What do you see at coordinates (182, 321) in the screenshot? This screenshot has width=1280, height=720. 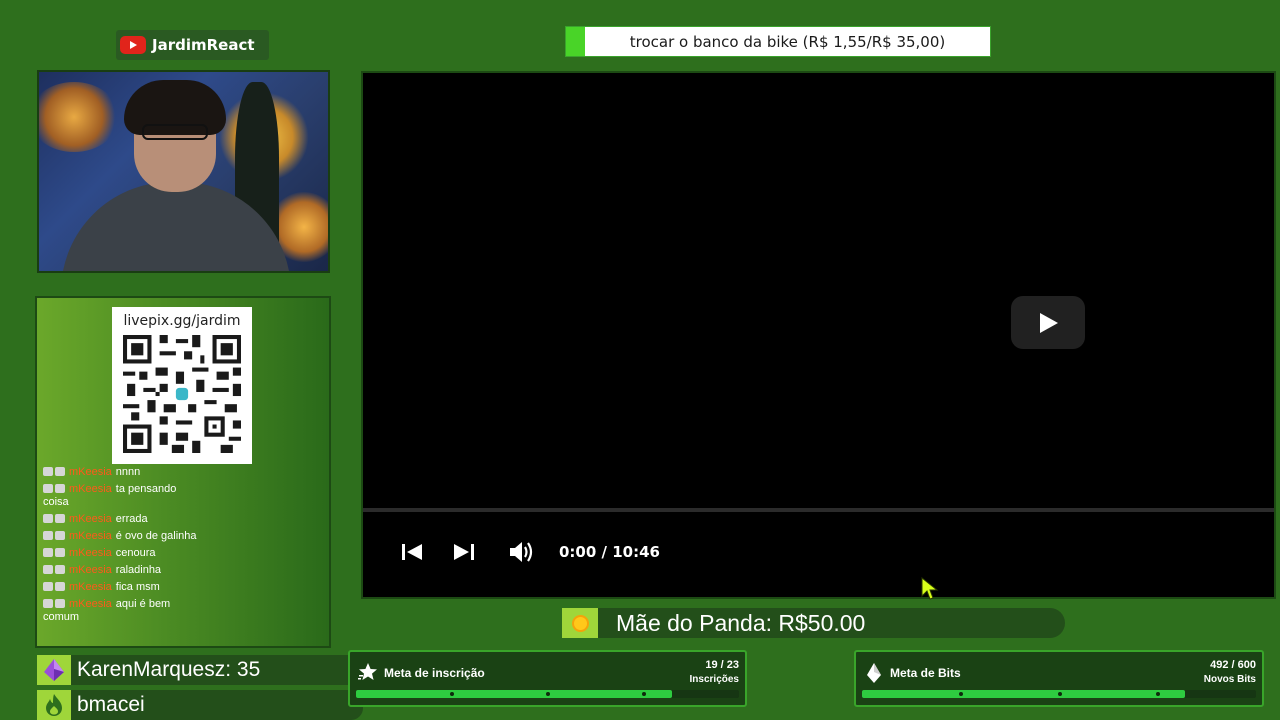 I see `qr-url: livepix.gg/jardim` at bounding box center [182, 321].